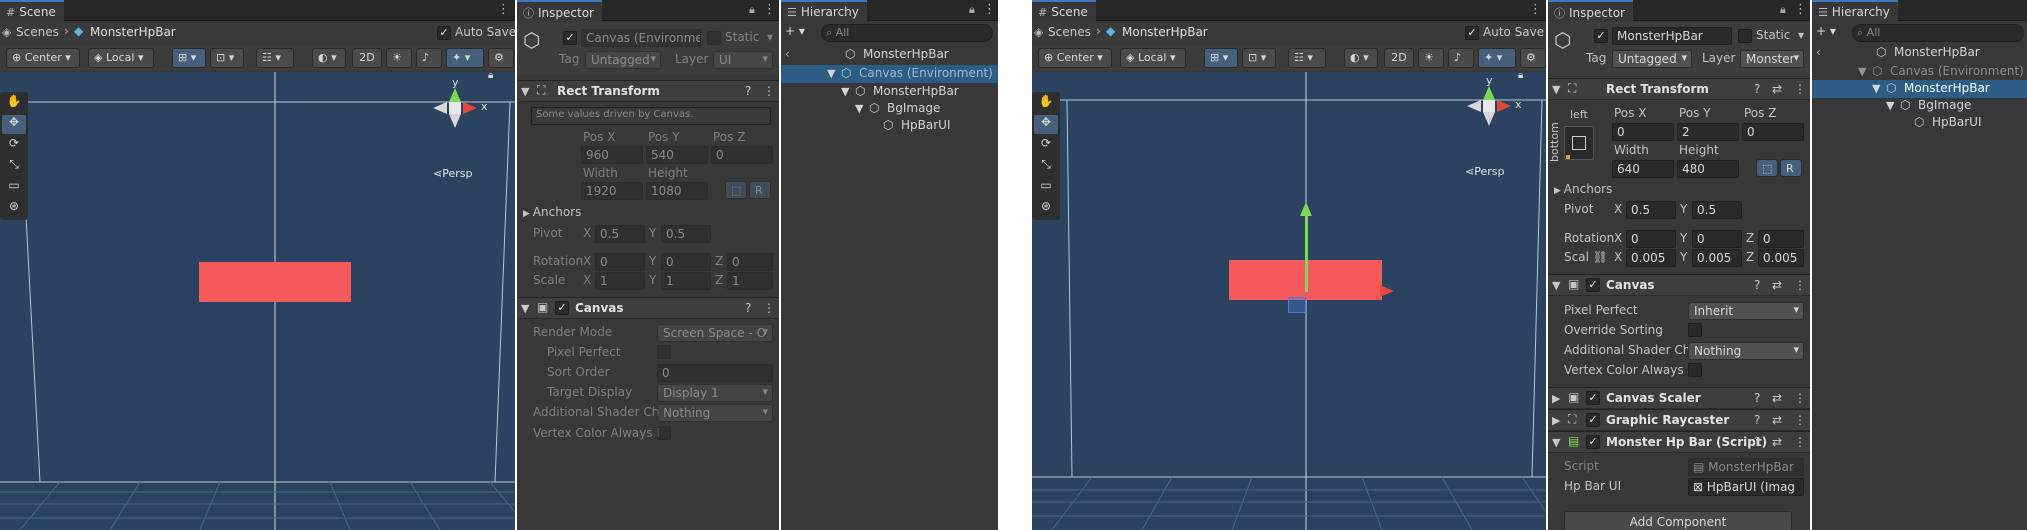  I want to click on move-handle-x-cone, so click(1387, 291).